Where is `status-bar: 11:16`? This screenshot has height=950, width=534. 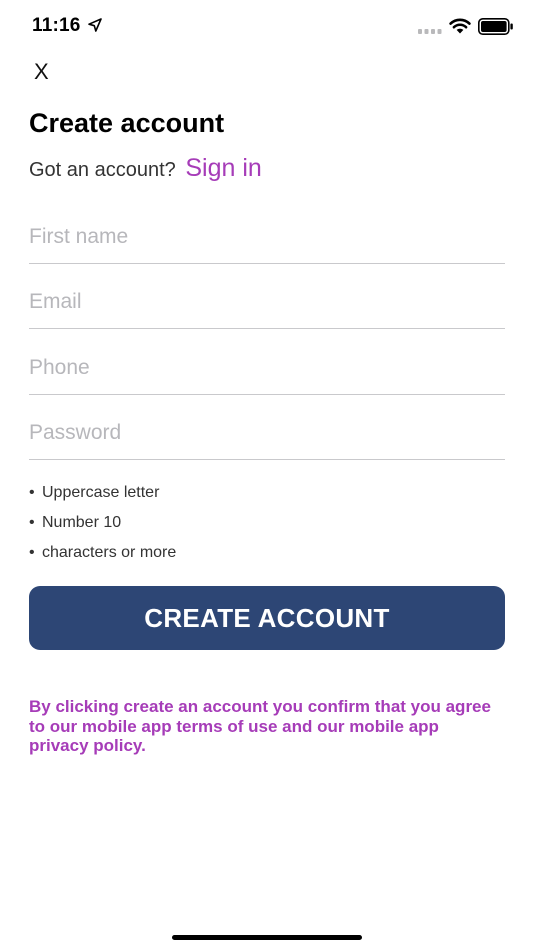
status-bar: 11:16 is located at coordinates (267, 27).